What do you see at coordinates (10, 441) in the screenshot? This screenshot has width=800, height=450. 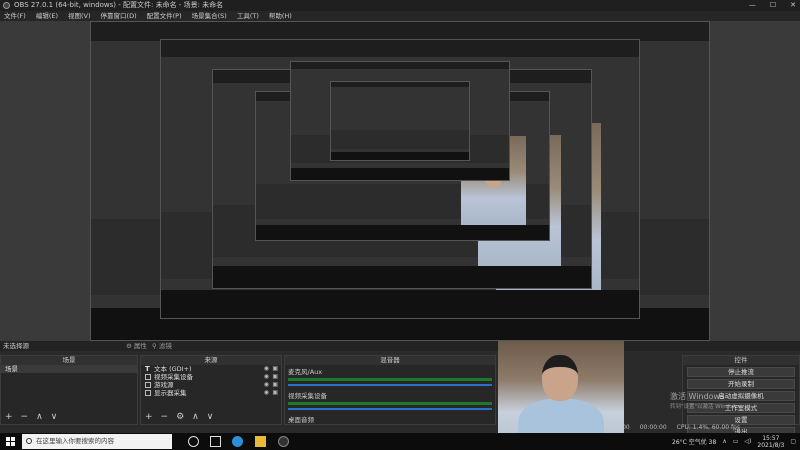 I see `windows-start-icon` at bounding box center [10, 441].